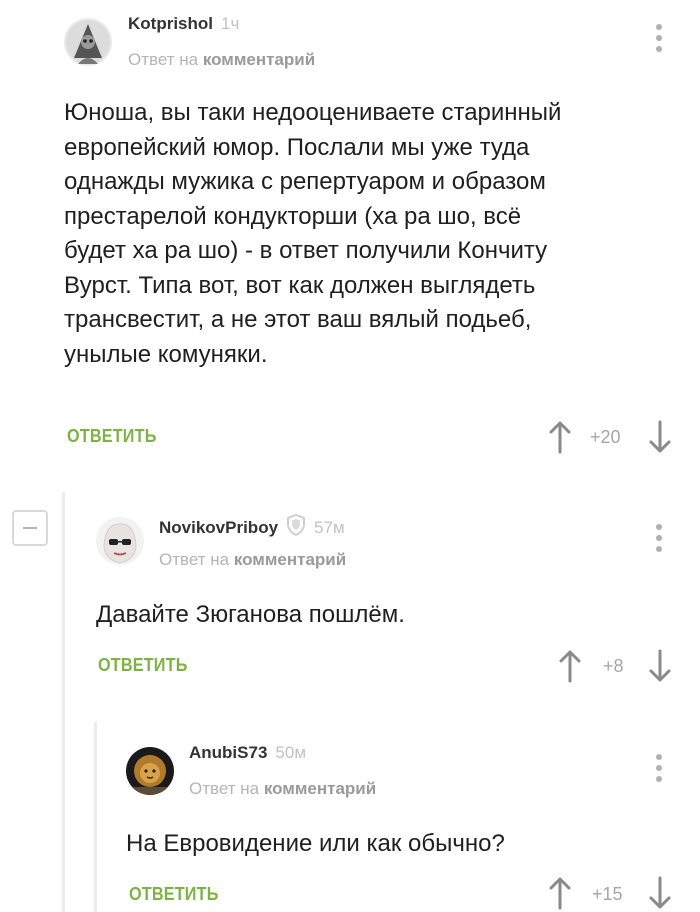 The image size is (700, 912). I want to click on arrow-up-icon, so click(560, 893).